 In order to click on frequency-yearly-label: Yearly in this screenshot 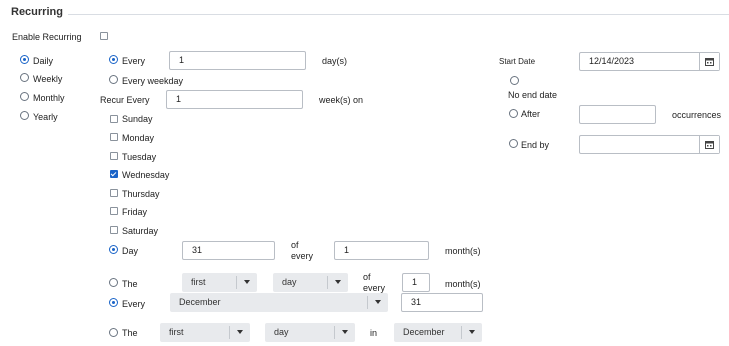, I will do `click(45, 117)`.